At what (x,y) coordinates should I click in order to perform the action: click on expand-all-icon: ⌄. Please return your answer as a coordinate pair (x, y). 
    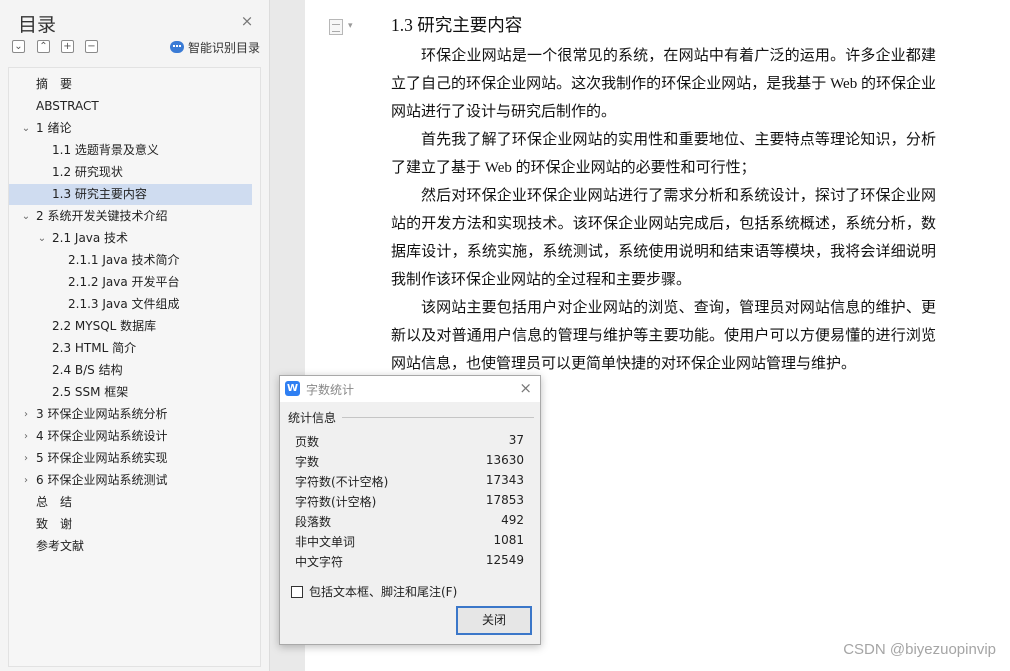
    Looking at the image, I should click on (18, 46).